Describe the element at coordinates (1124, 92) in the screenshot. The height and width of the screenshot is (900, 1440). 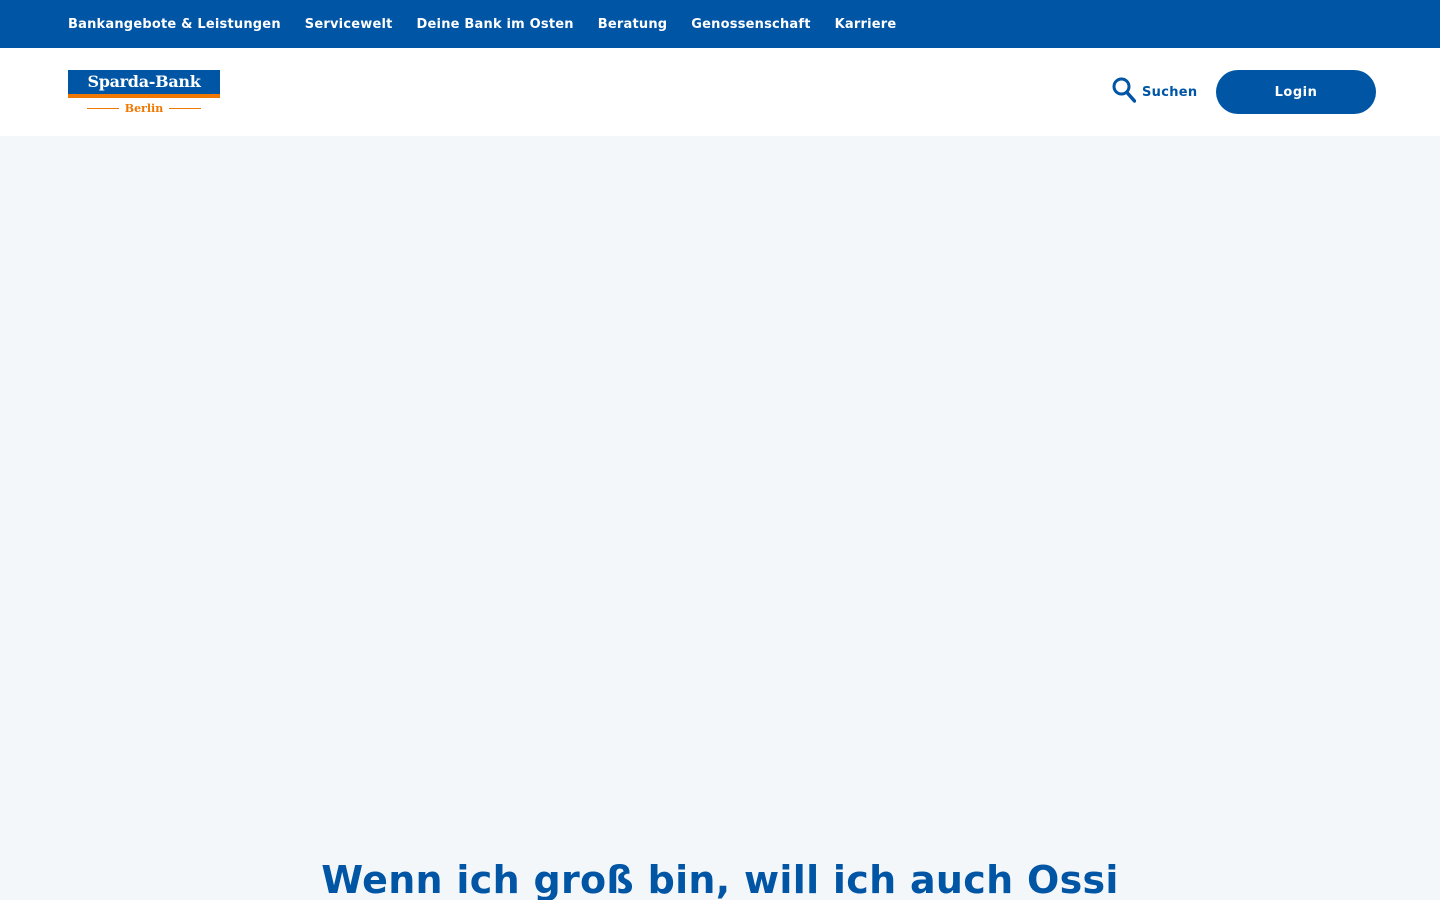
I see `search-icon` at that location.